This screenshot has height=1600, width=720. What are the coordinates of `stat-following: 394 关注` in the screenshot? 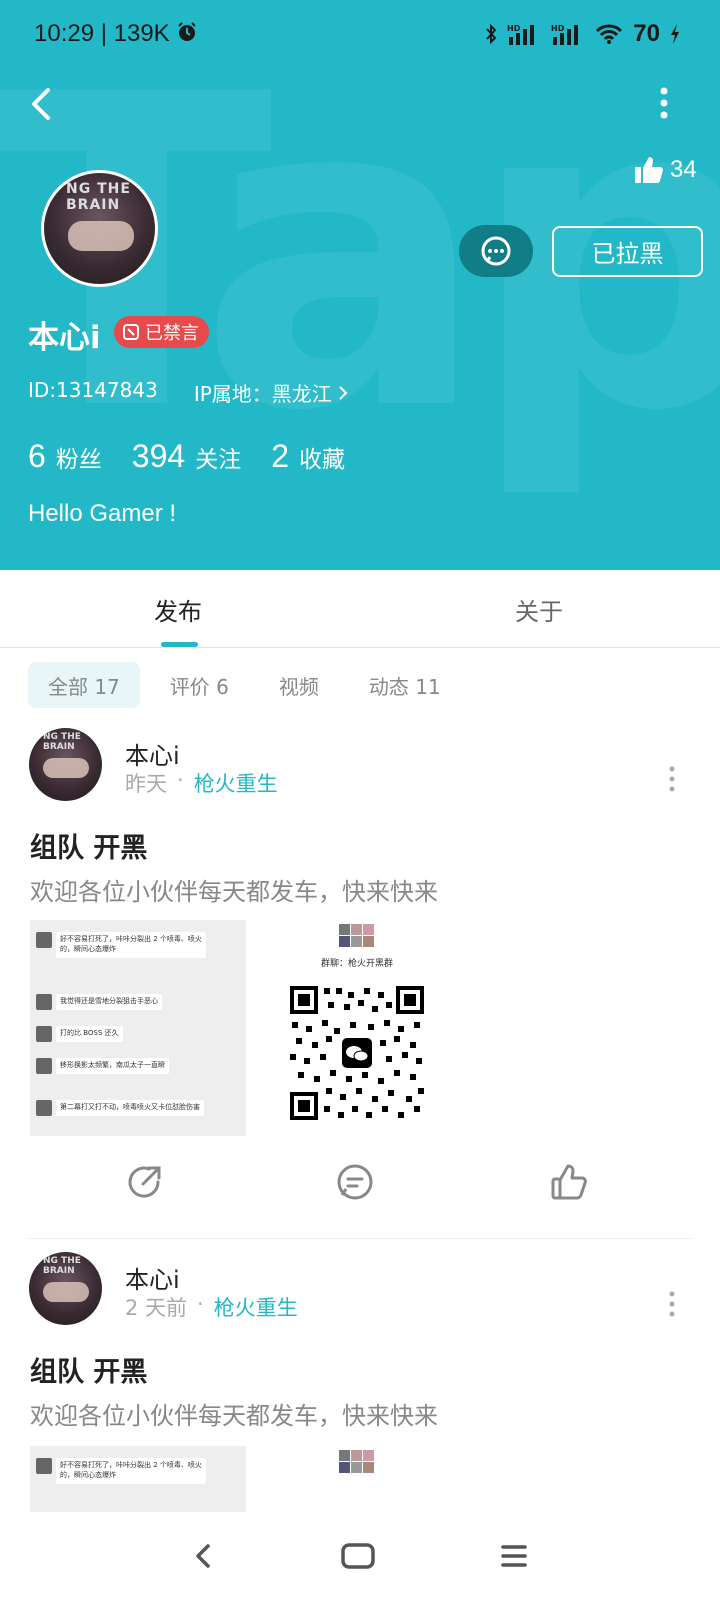 It's located at (186, 456).